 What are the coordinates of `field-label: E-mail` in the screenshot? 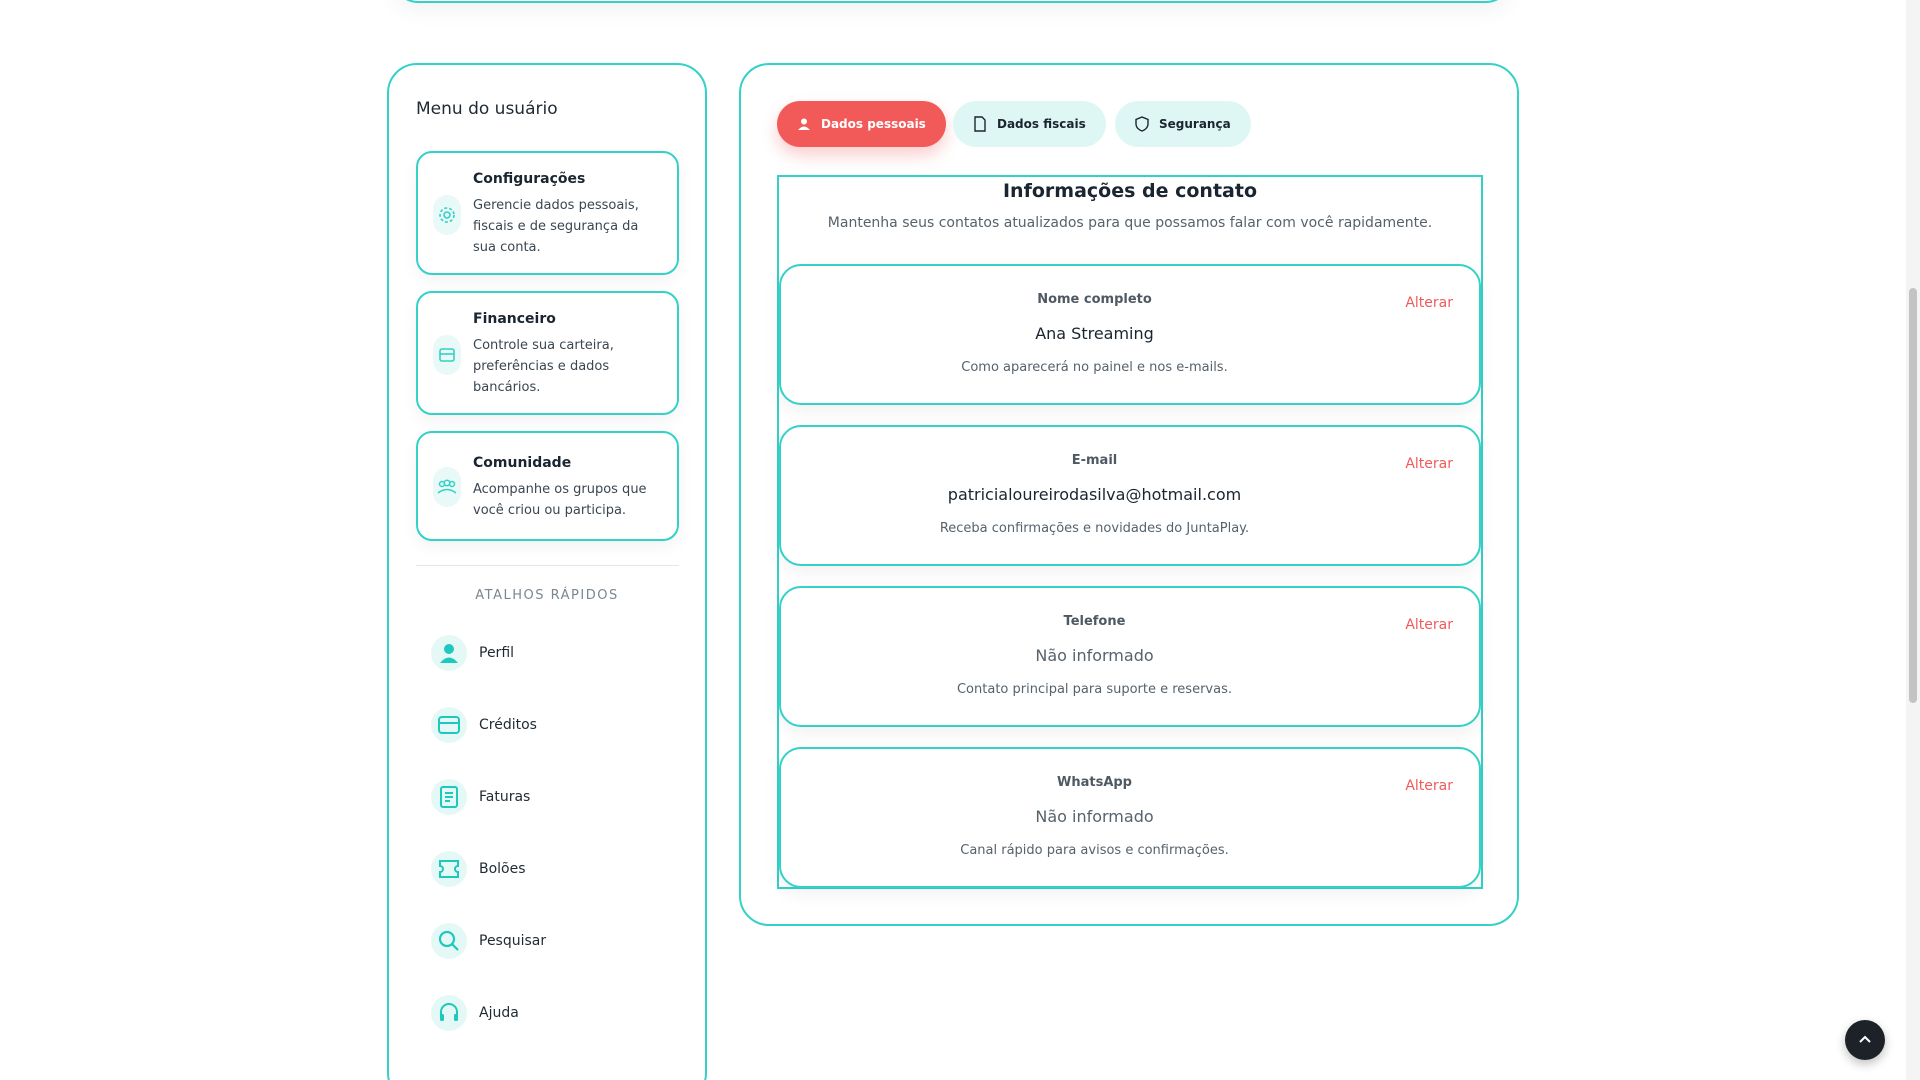 It's located at (1094, 460).